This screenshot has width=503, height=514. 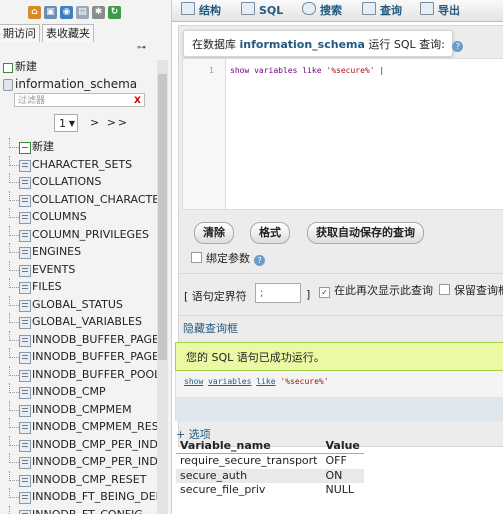 I want to click on format-button: 格式, so click(x=270, y=233).